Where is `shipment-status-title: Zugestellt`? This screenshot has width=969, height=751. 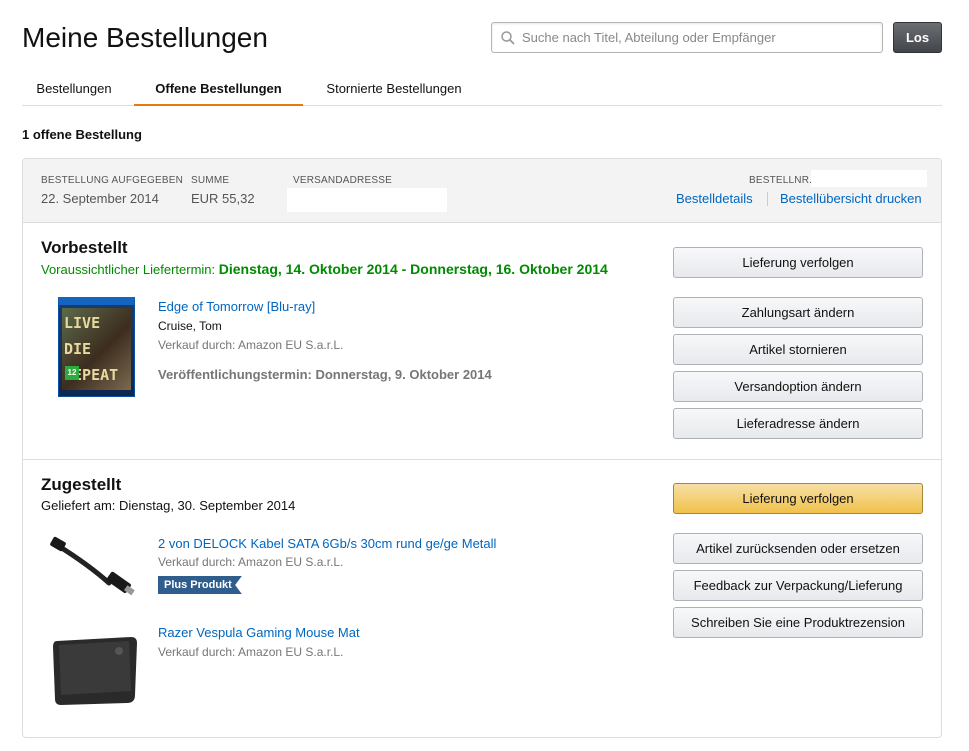
shipment-status-title: Zugestellt is located at coordinates (81, 484).